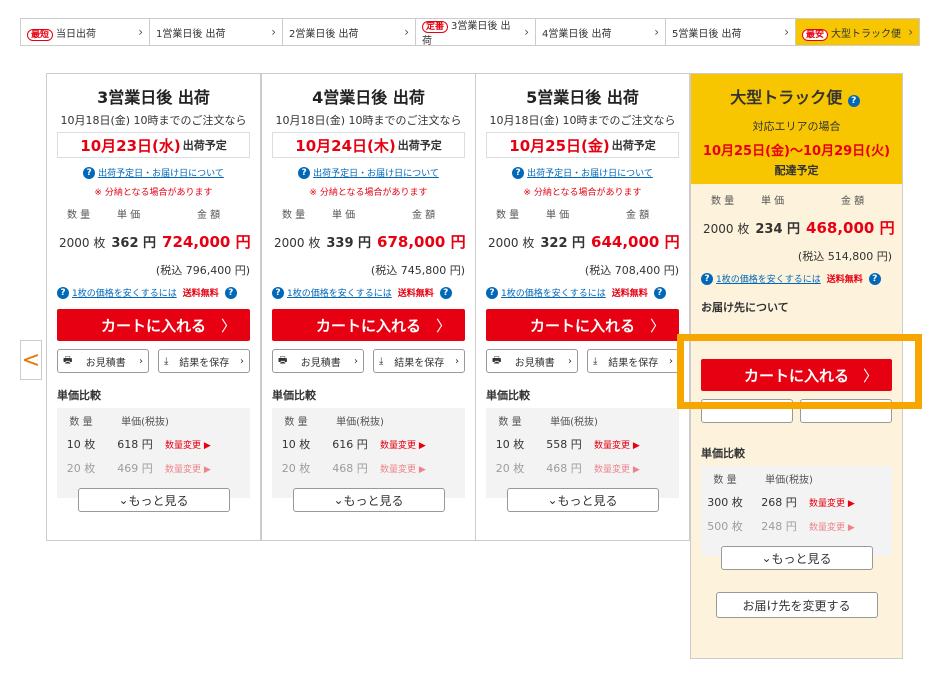 The height and width of the screenshot is (675, 940). What do you see at coordinates (595, 361) in the screenshot?
I see `download-icon: ⤓` at bounding box center [595, 361].